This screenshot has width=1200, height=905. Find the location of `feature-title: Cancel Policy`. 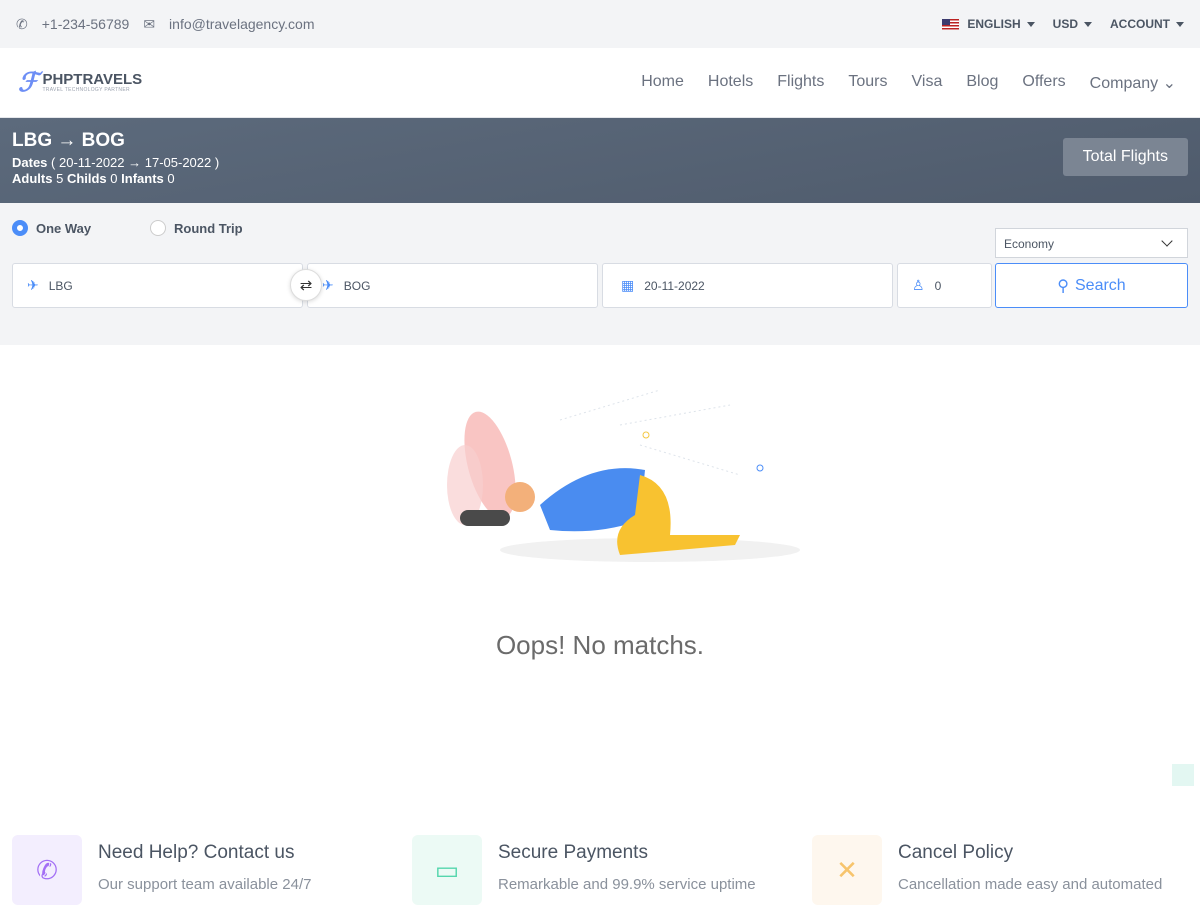

feature-title: Cancel Policy is located at coordinates (956, 852).